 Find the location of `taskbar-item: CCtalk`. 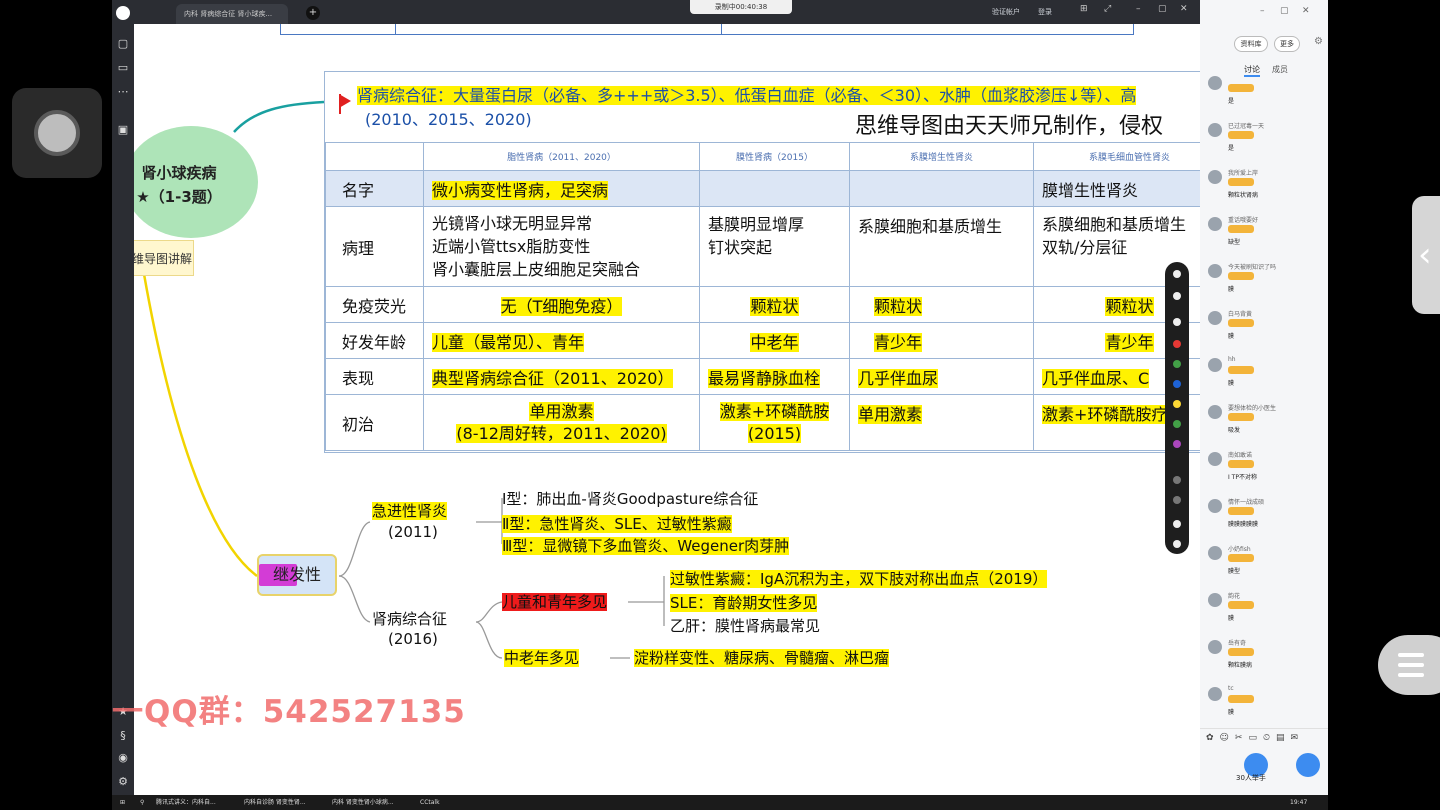

taskbar-item: CCtalk is located at coordinates (440, 802).